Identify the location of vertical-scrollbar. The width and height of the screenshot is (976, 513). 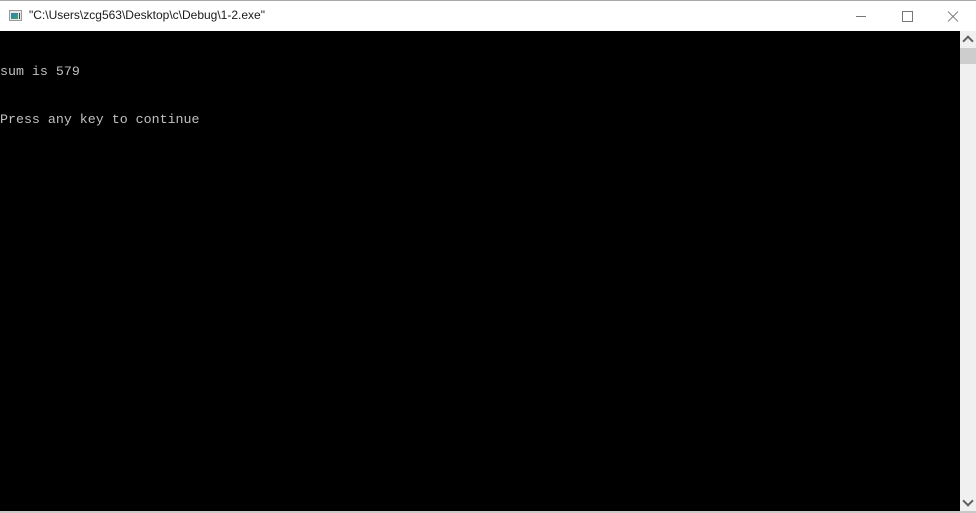
(968, 271).